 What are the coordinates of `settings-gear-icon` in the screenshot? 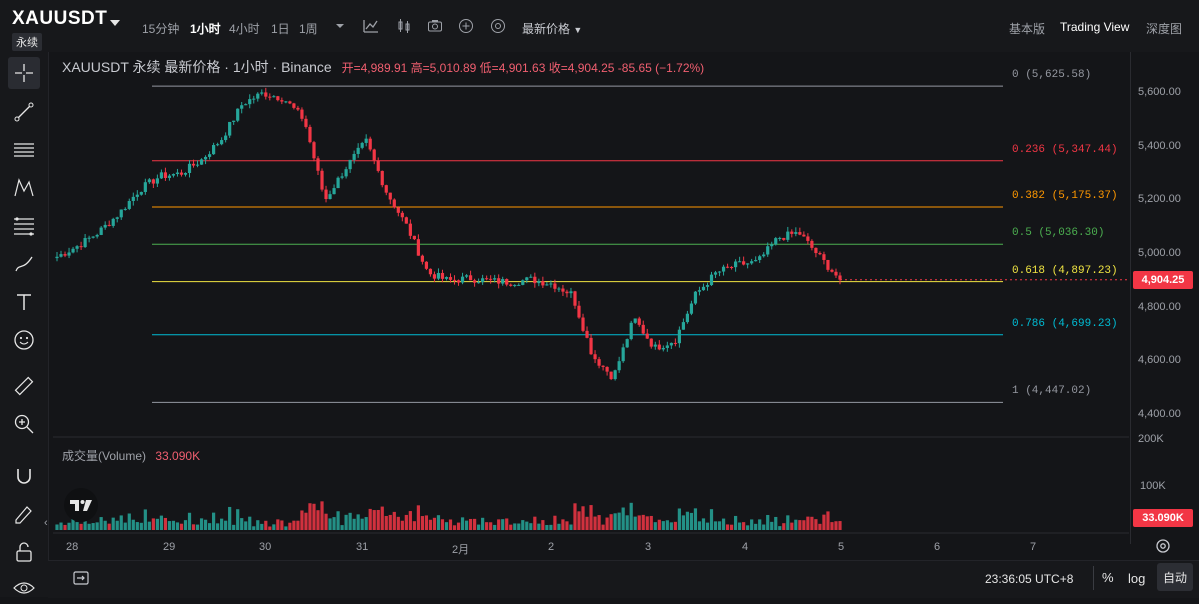 It's located at (498, 26).